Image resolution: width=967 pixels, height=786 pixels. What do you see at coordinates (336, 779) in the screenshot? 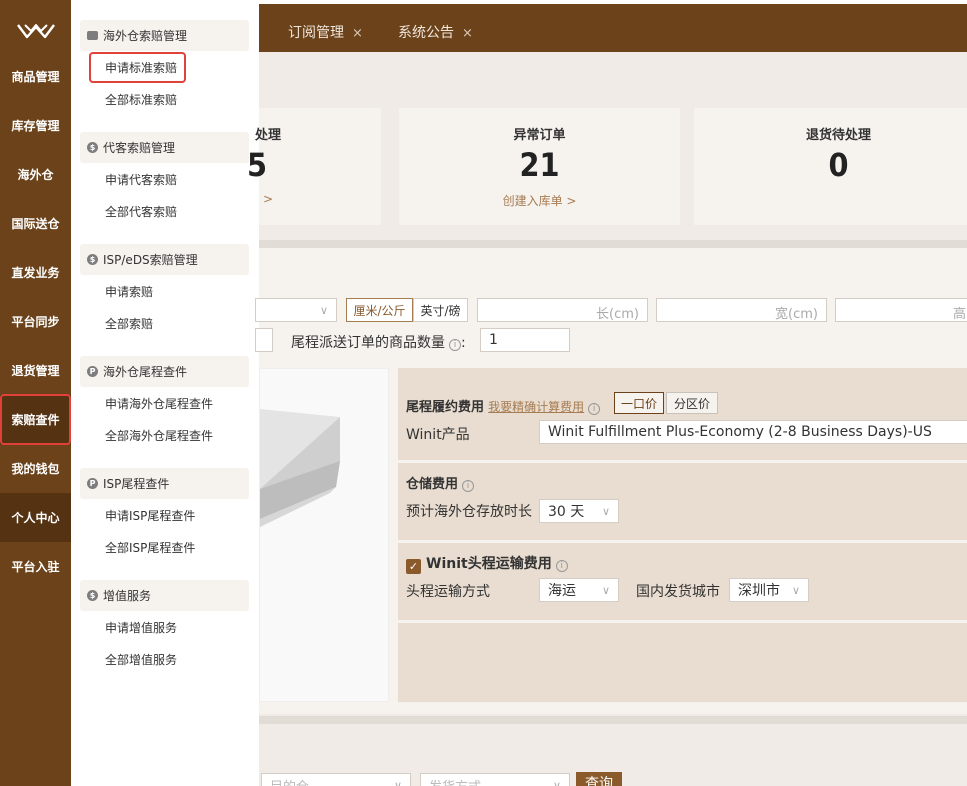
I see `destination-warehouse-select: 目的仓∨` at bounding box center [336, 779].